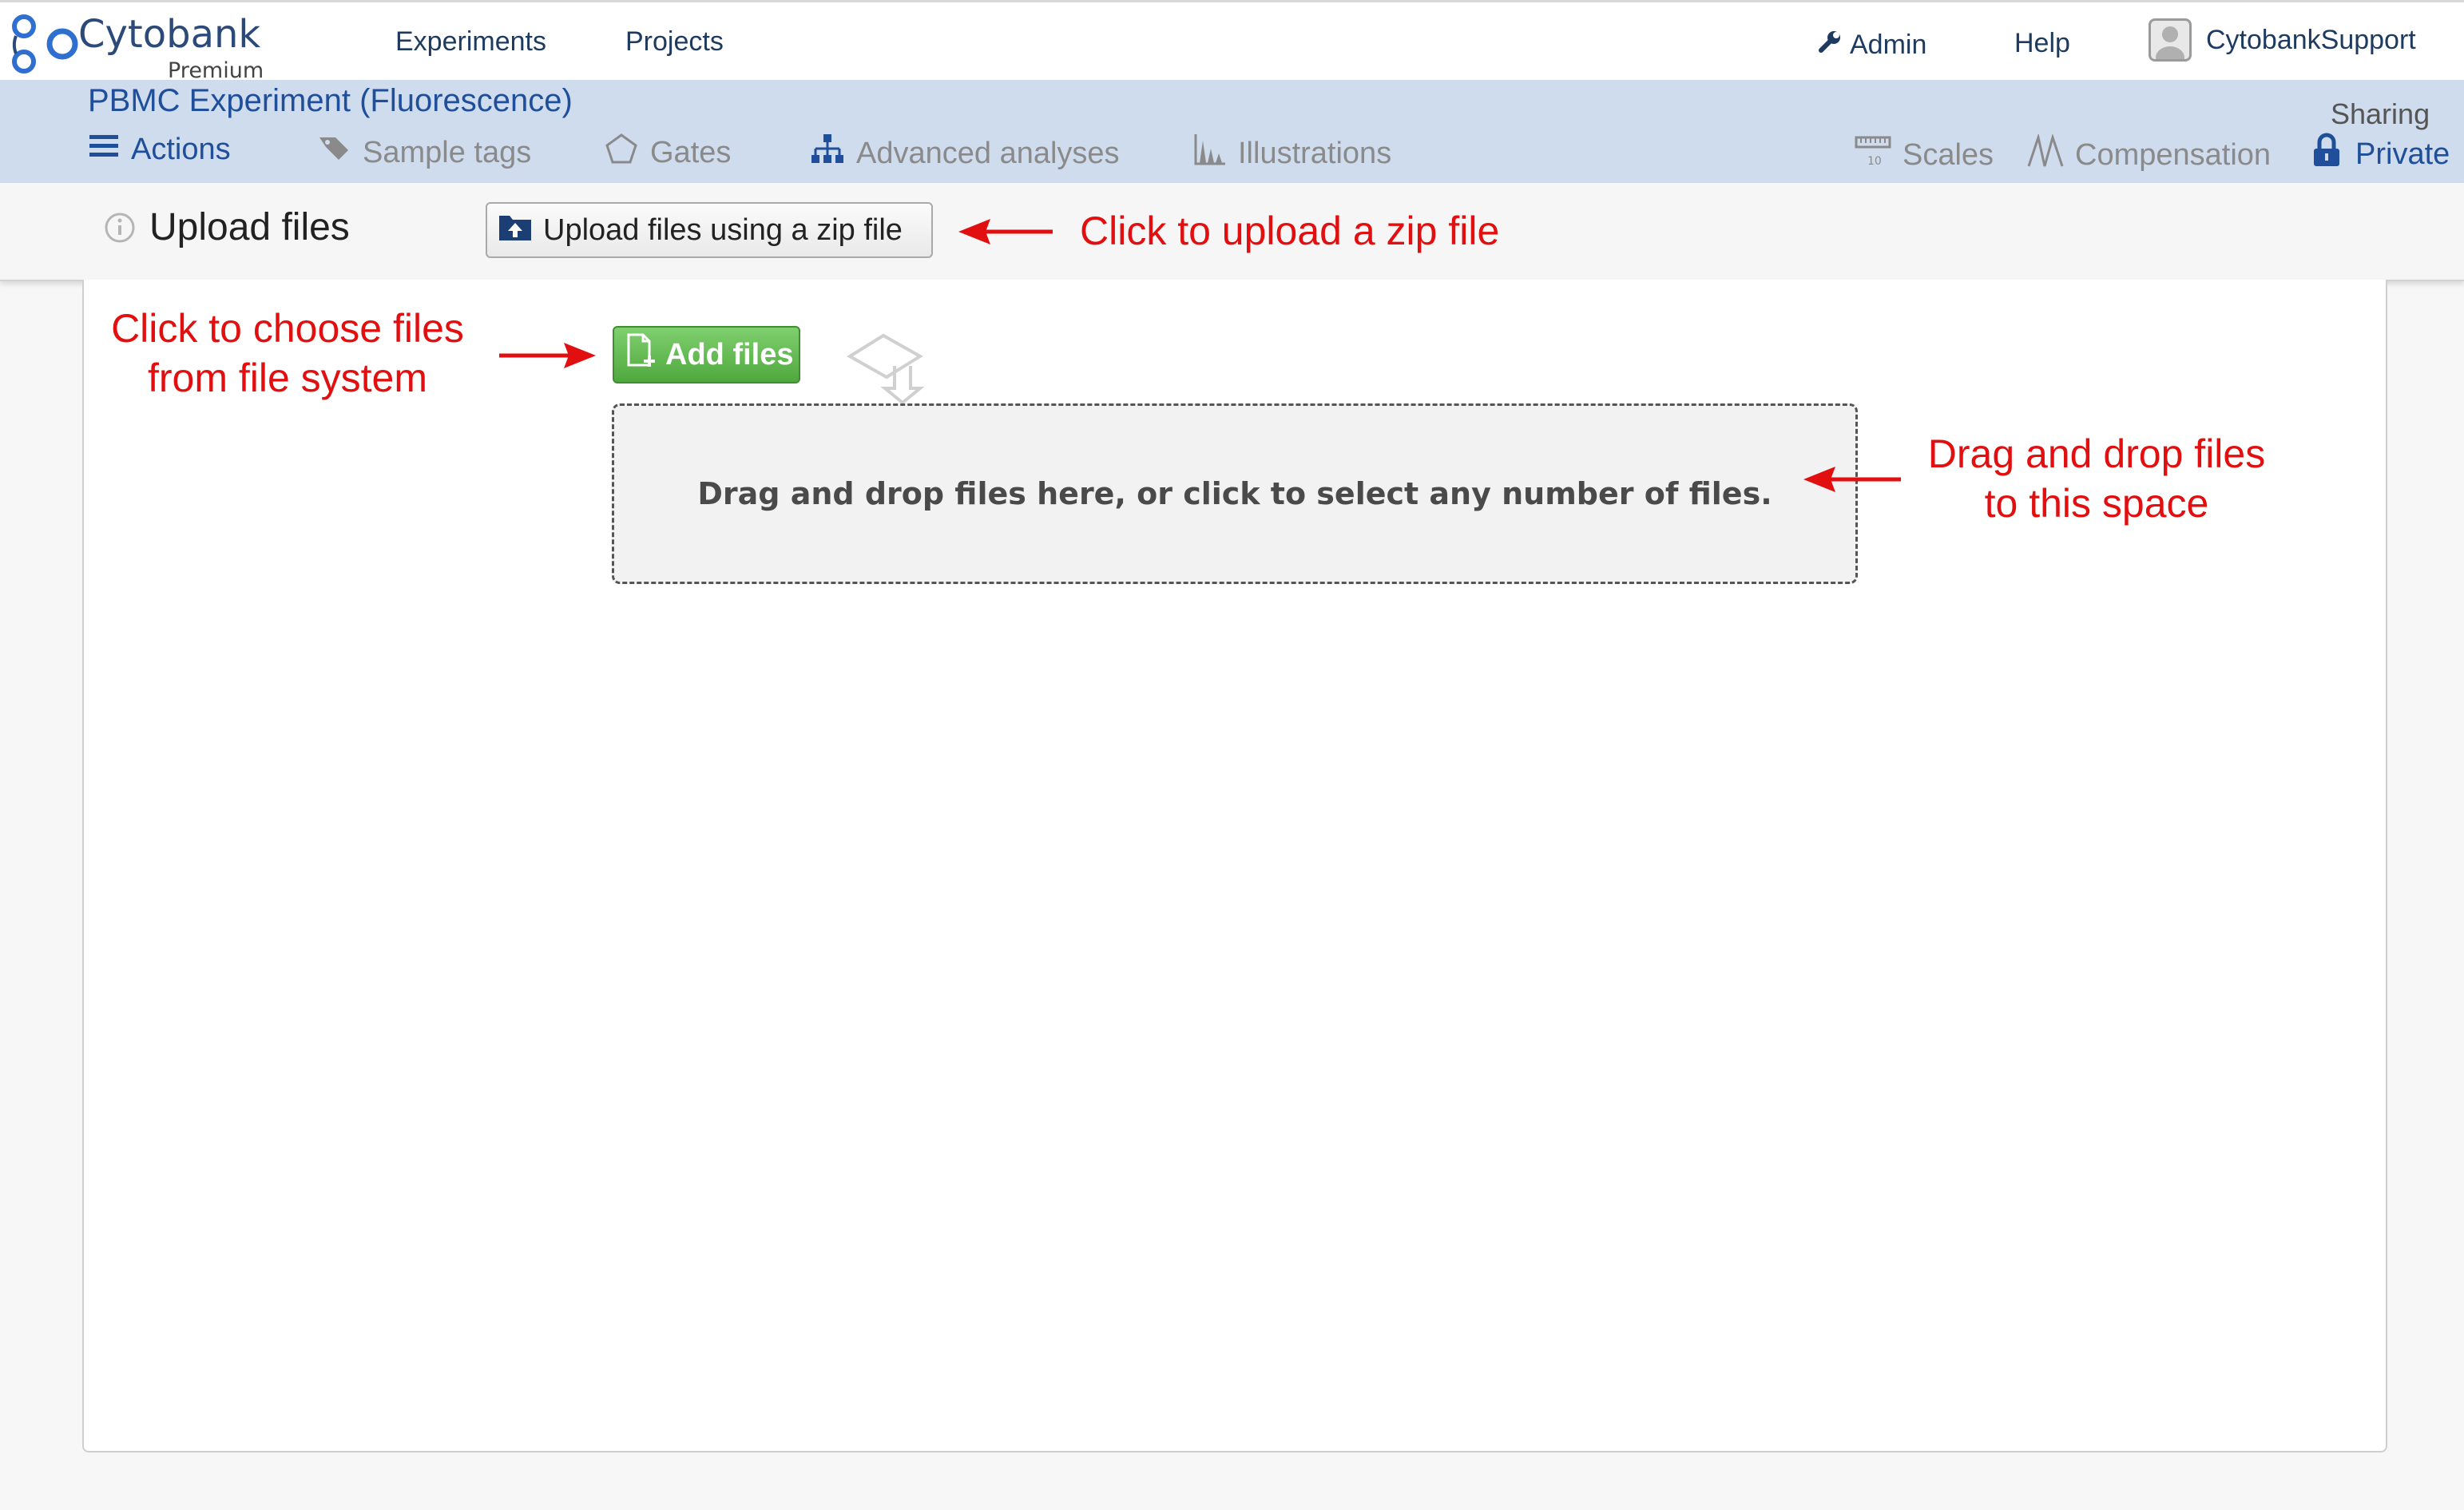  Describe the element at coordinates (447, 152) in the screenshot. I see `tab-sample-tags-label: Sample tags` at that location.